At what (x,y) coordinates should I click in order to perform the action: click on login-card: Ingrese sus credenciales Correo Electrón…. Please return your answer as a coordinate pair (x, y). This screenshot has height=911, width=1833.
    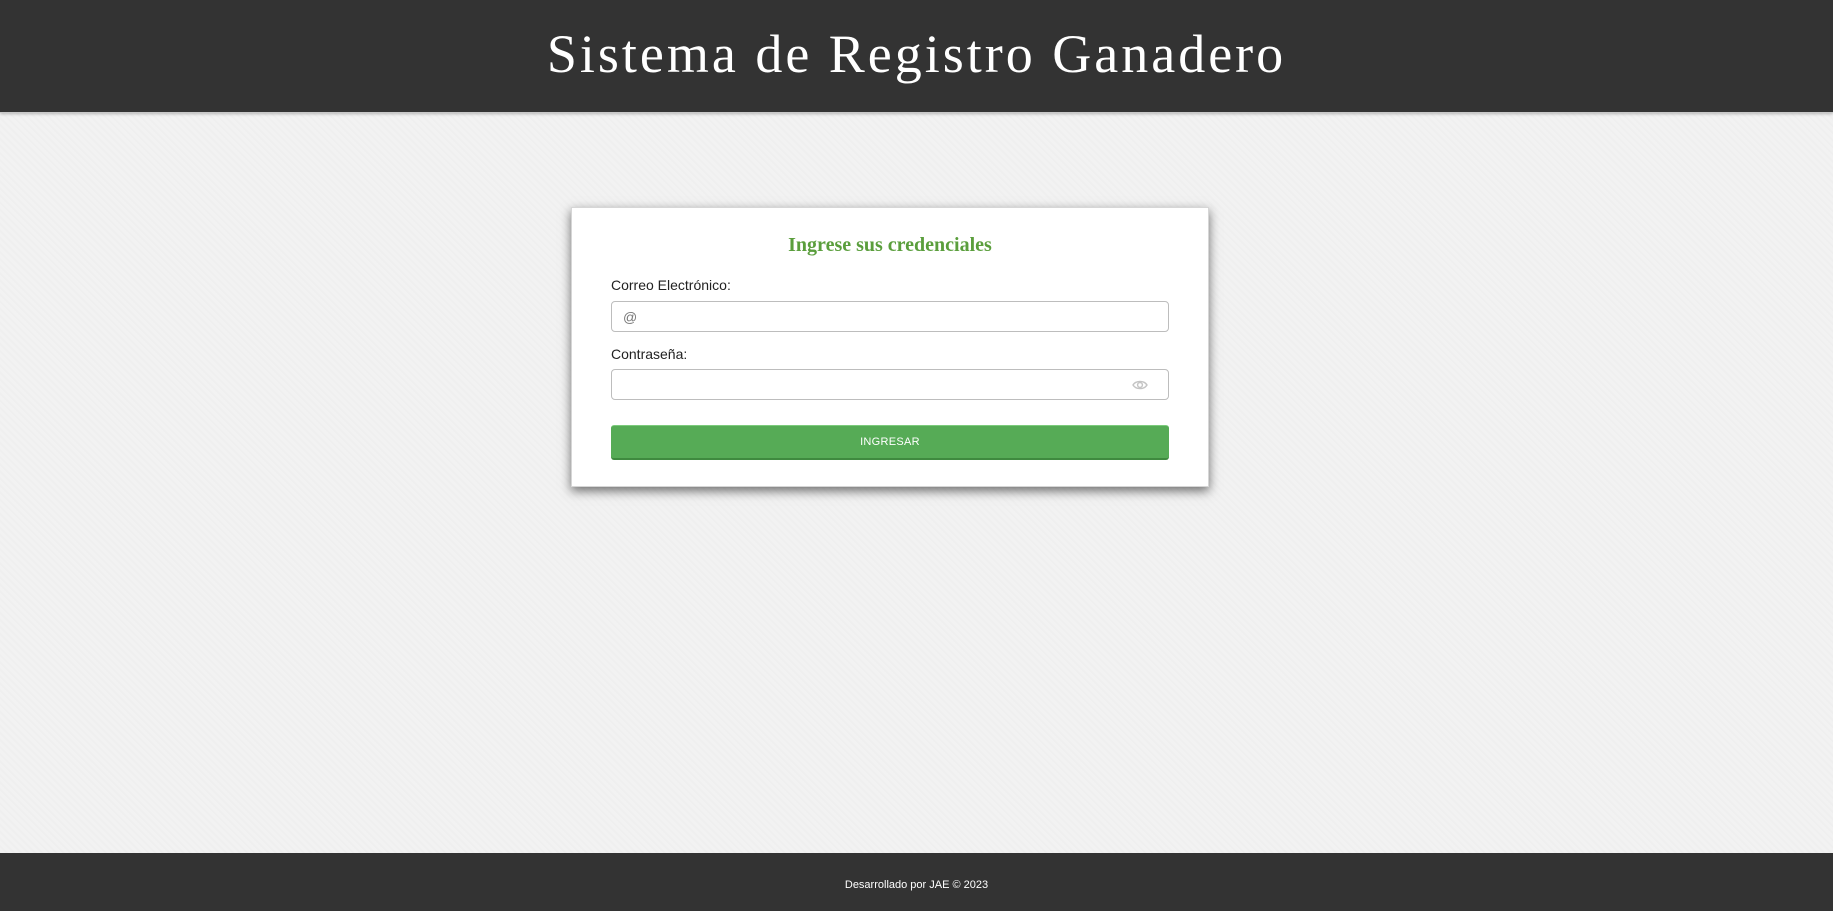
    Looking at the image, I should click on (890, 347).